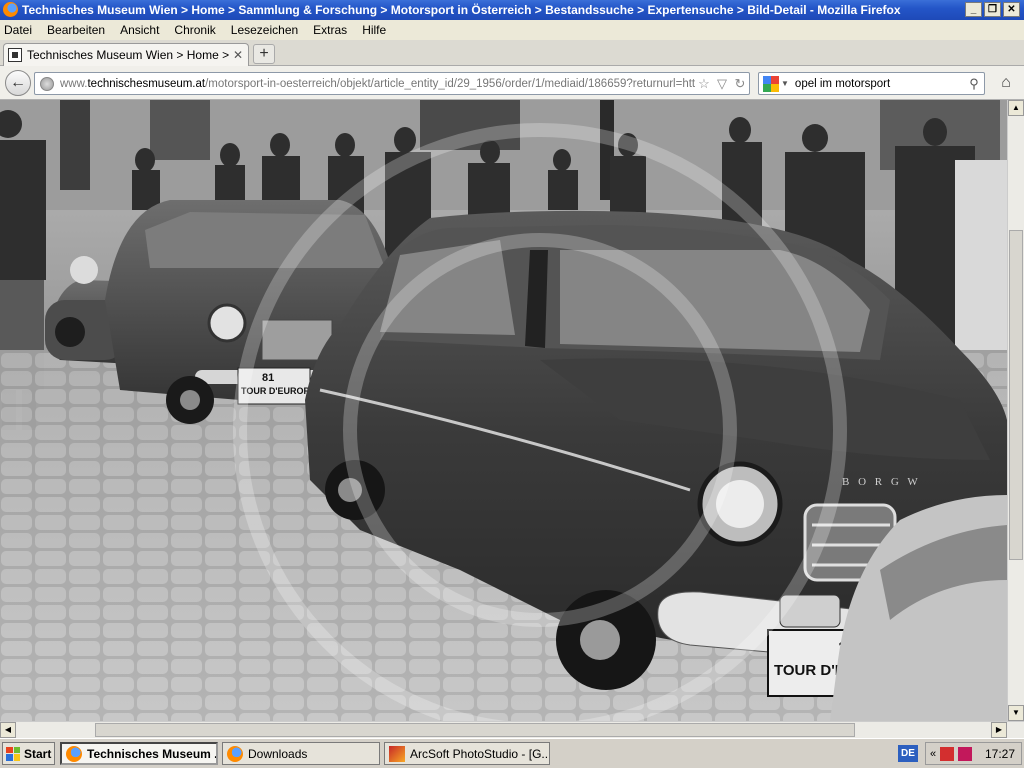 Image resolution: width=1024 pixels, height=768 pixels. What do you see at coordinates (74, 83) in the screenshot?
I see `url-prefix: www.` at bounding box center [74, 83].